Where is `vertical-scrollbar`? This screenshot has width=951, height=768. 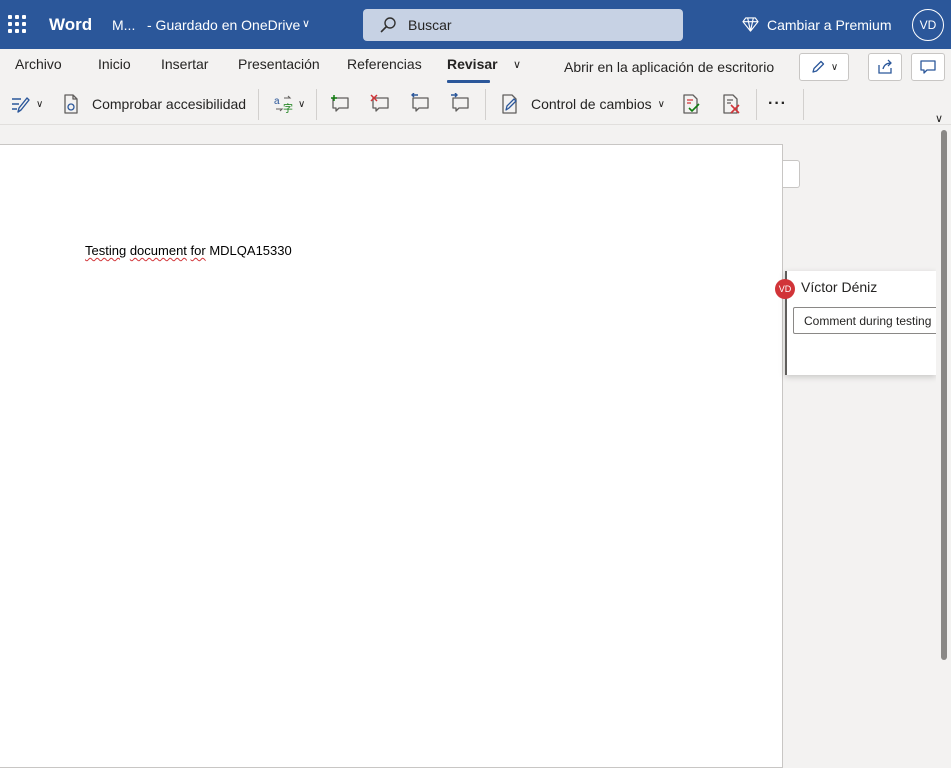
vertical-scrollbar is located at coordinates (944, 395).